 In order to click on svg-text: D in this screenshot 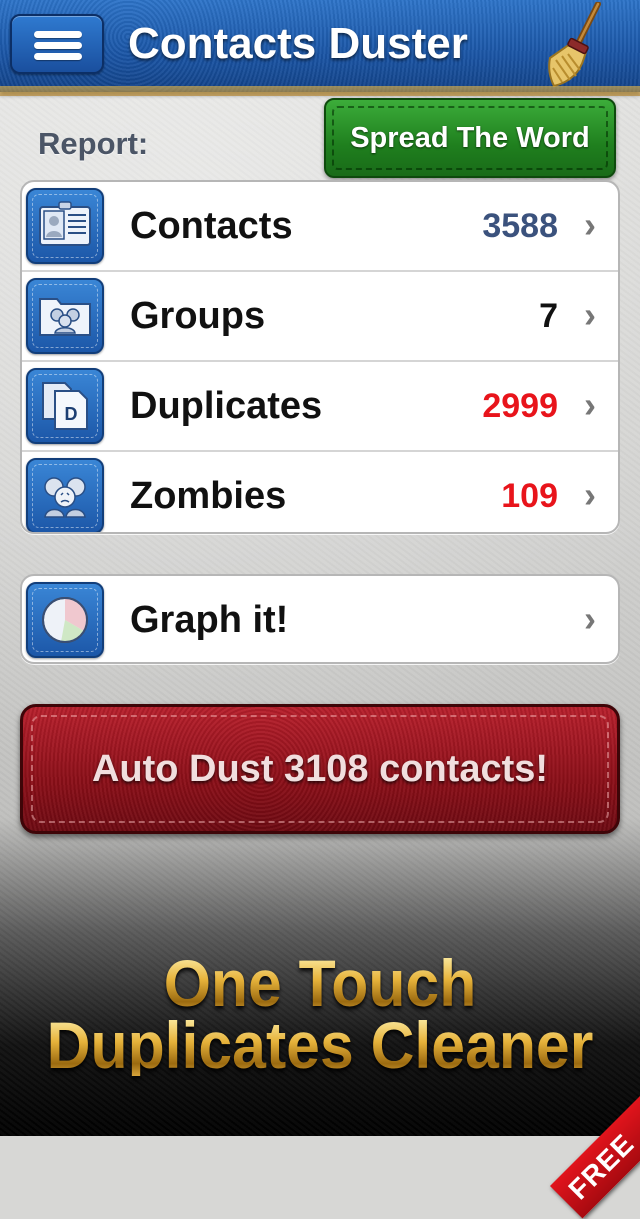, I will do `click(71, 414)`.